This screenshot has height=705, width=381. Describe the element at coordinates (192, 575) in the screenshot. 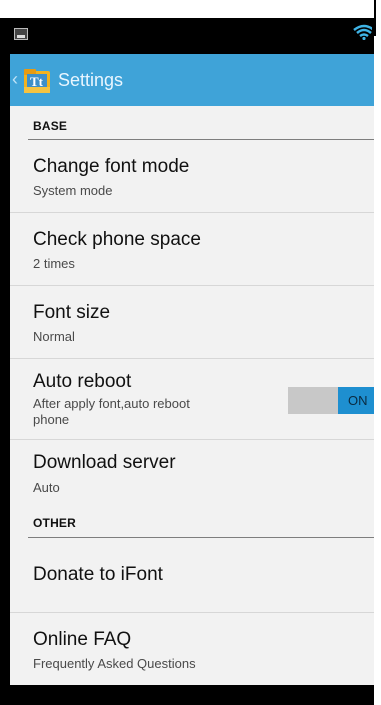

I see `setting-donate: Donate to iFont` at that location.